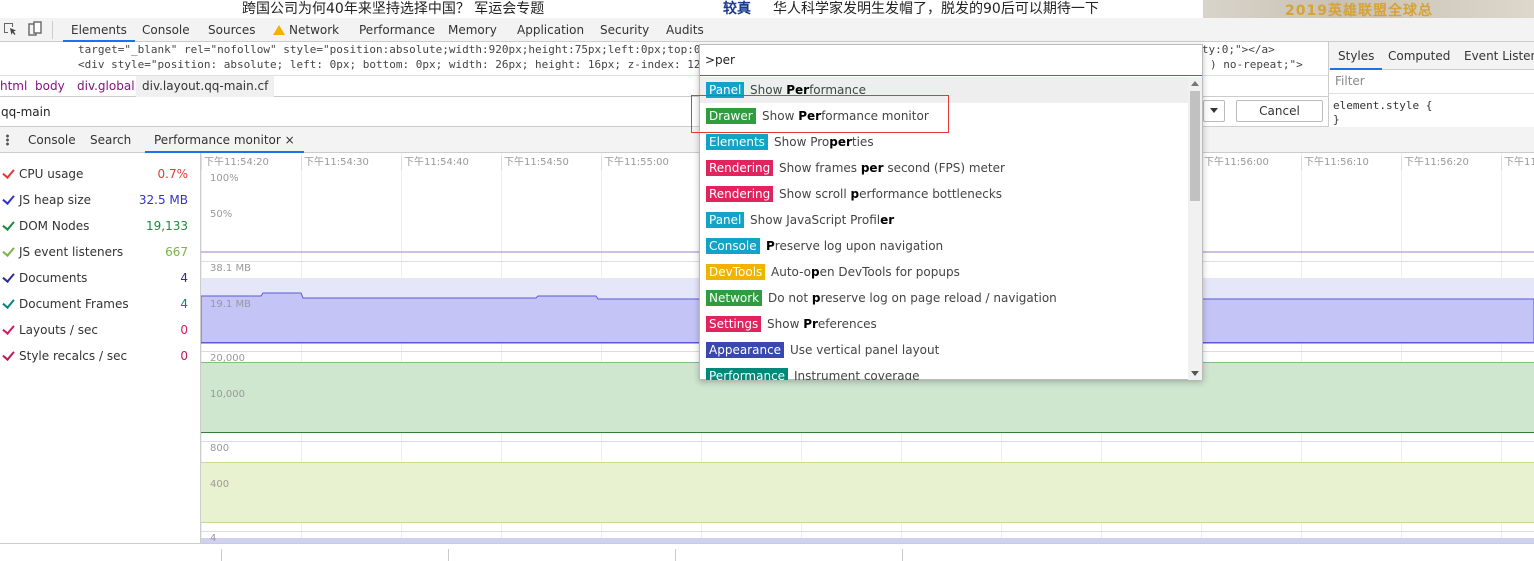 The height and width of the screenshot is (561, 1534). I want to click on metric-value: 0.7%, so click(173, 174).